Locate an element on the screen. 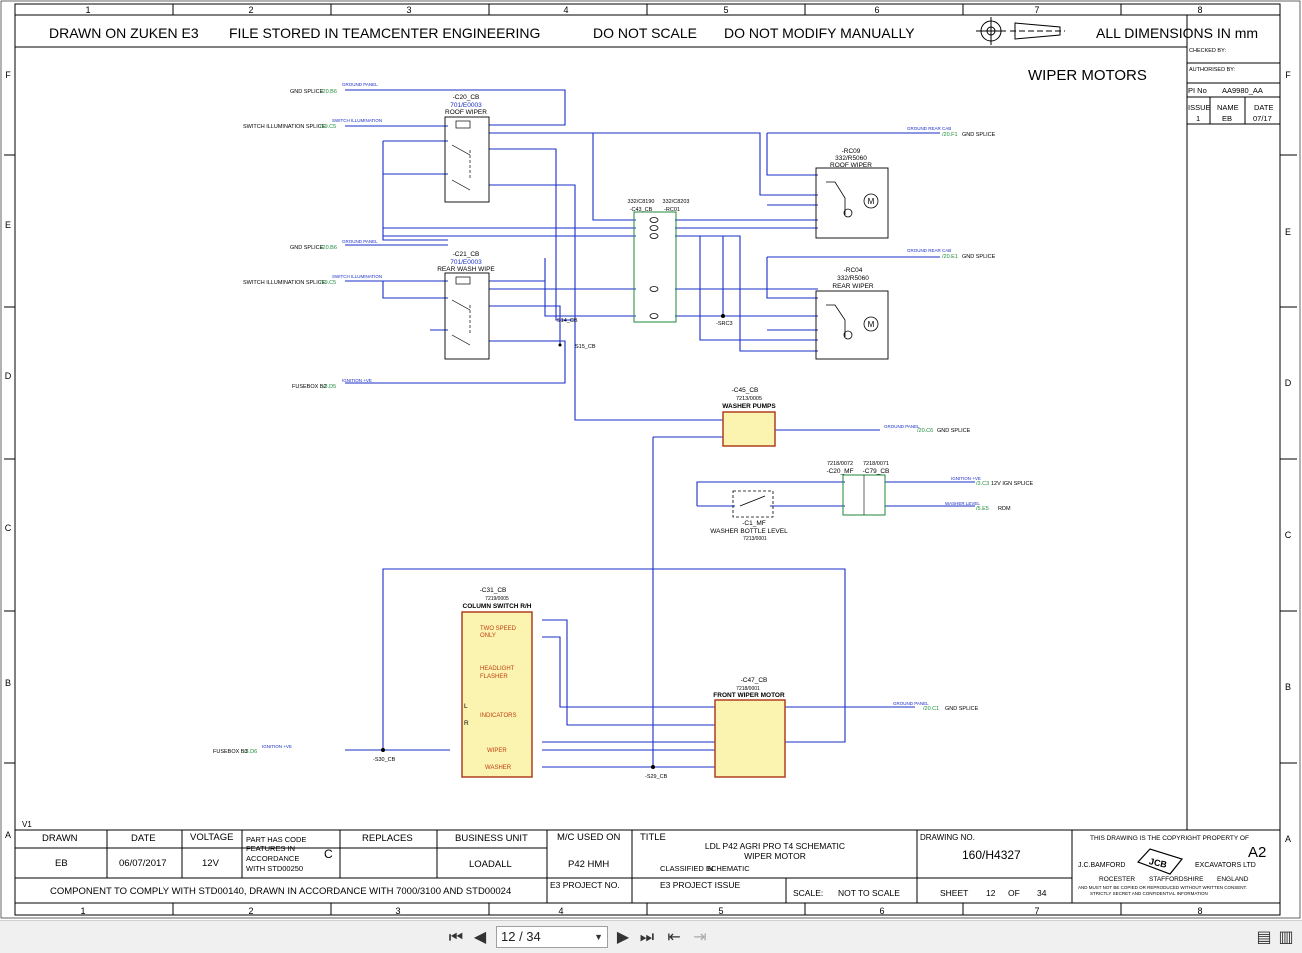  ref-gnd-splice-1-link: /20.B6 is located at coordinates (329, 92).